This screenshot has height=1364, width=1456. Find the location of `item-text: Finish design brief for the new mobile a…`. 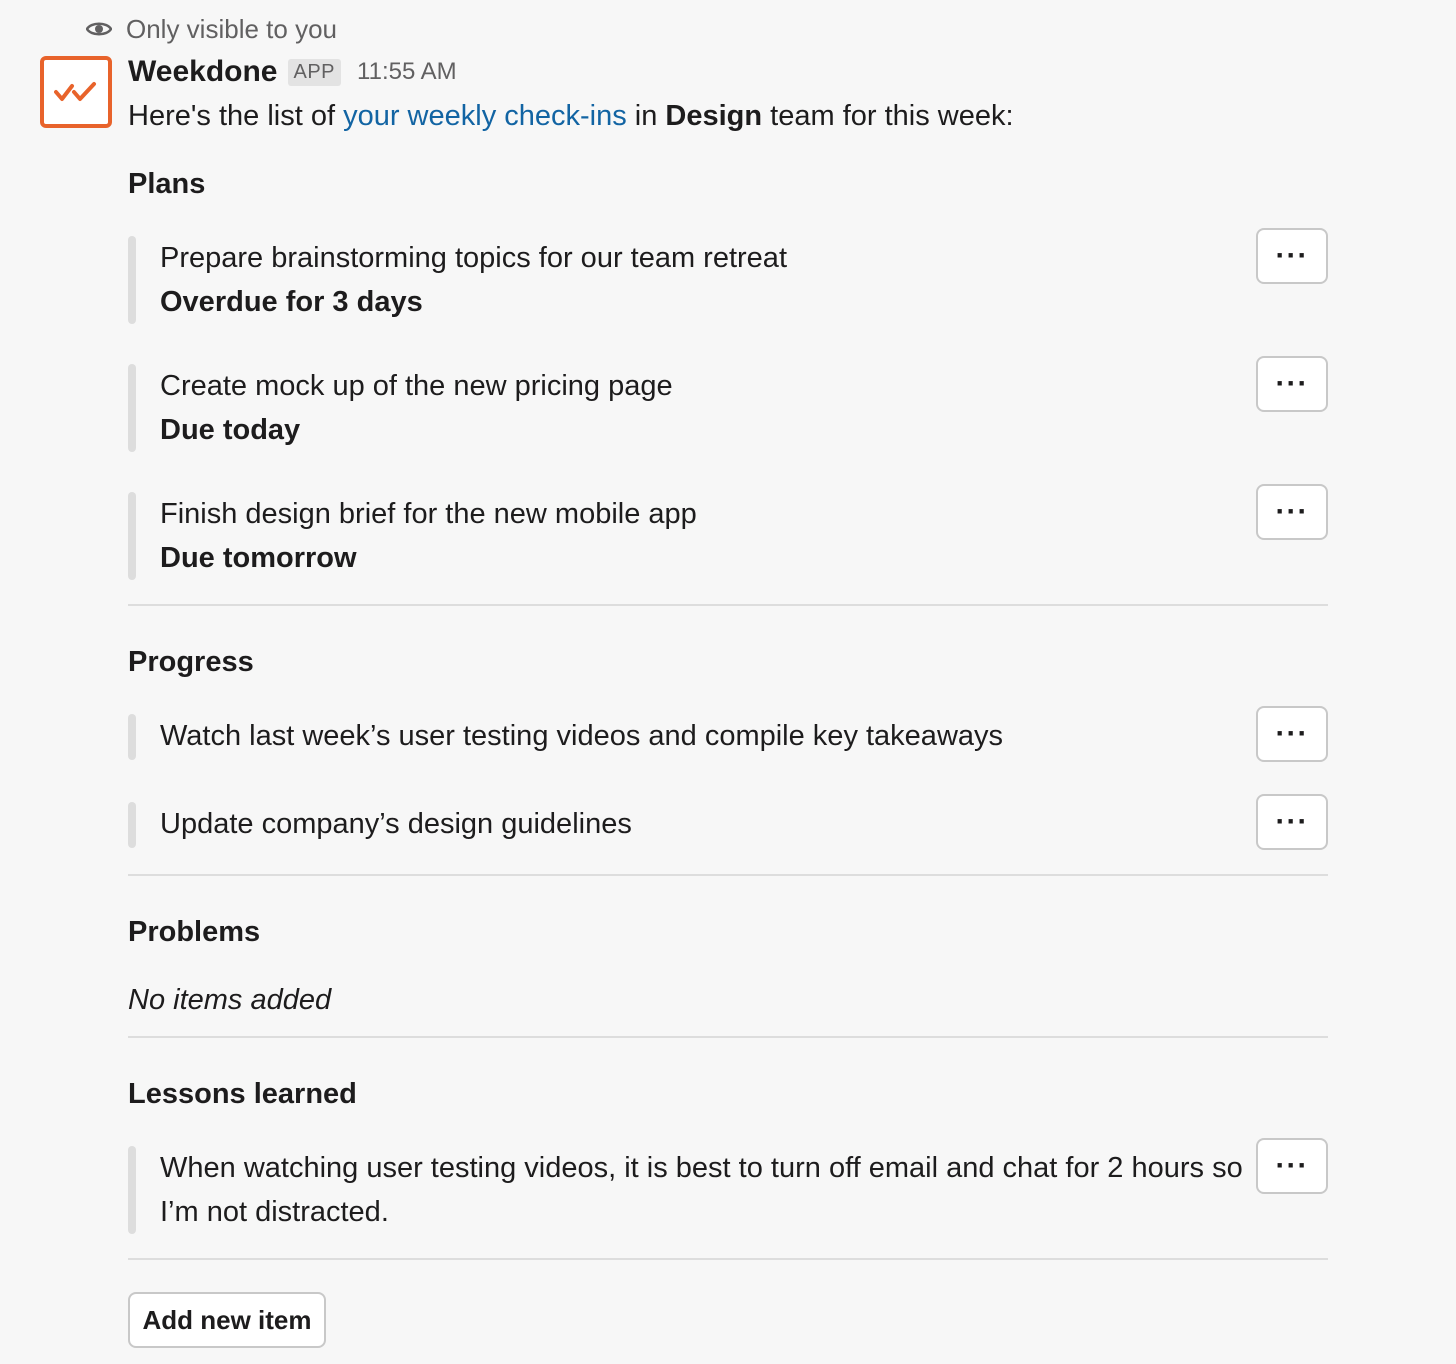

item-text: Finish design brief for the new mobile a… is located at coordinates (428, 514).